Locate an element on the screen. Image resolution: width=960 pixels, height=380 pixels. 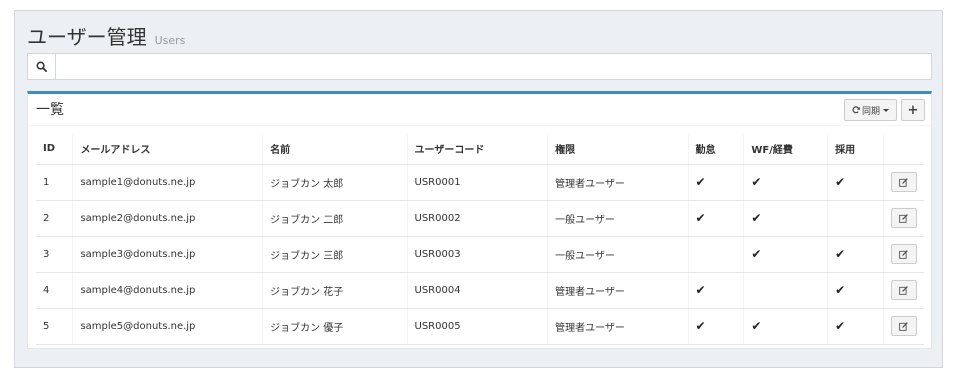
cell-email: sample5@donuts.ne.jp is located at coordinates (168, 326).